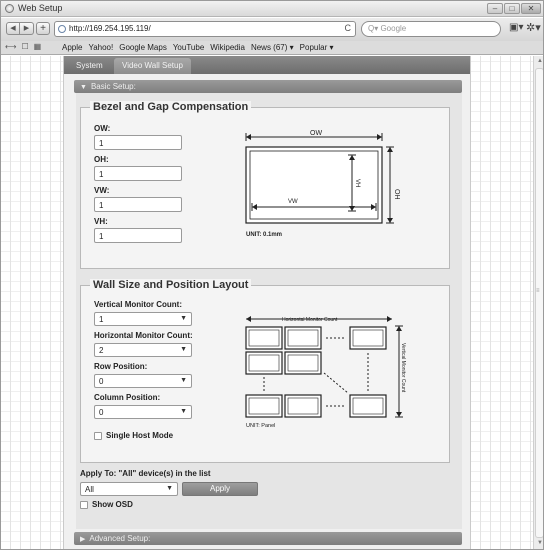  I want to click on vertical-count-value: 1, so click(101, 319).